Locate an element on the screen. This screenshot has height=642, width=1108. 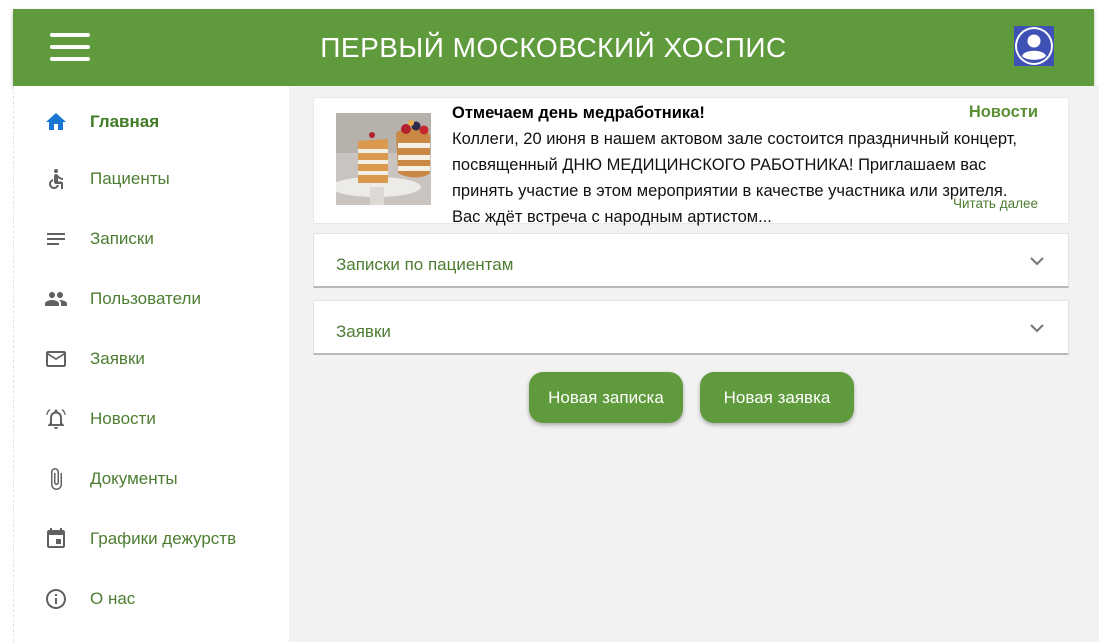
sidebar-item-label: О нас is located at coordinates (113, 598).